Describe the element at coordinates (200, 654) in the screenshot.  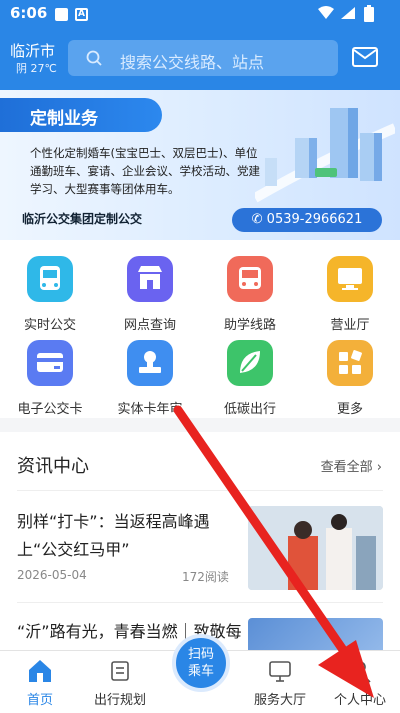
I see `scan-label-line1: 扫码` at that location.